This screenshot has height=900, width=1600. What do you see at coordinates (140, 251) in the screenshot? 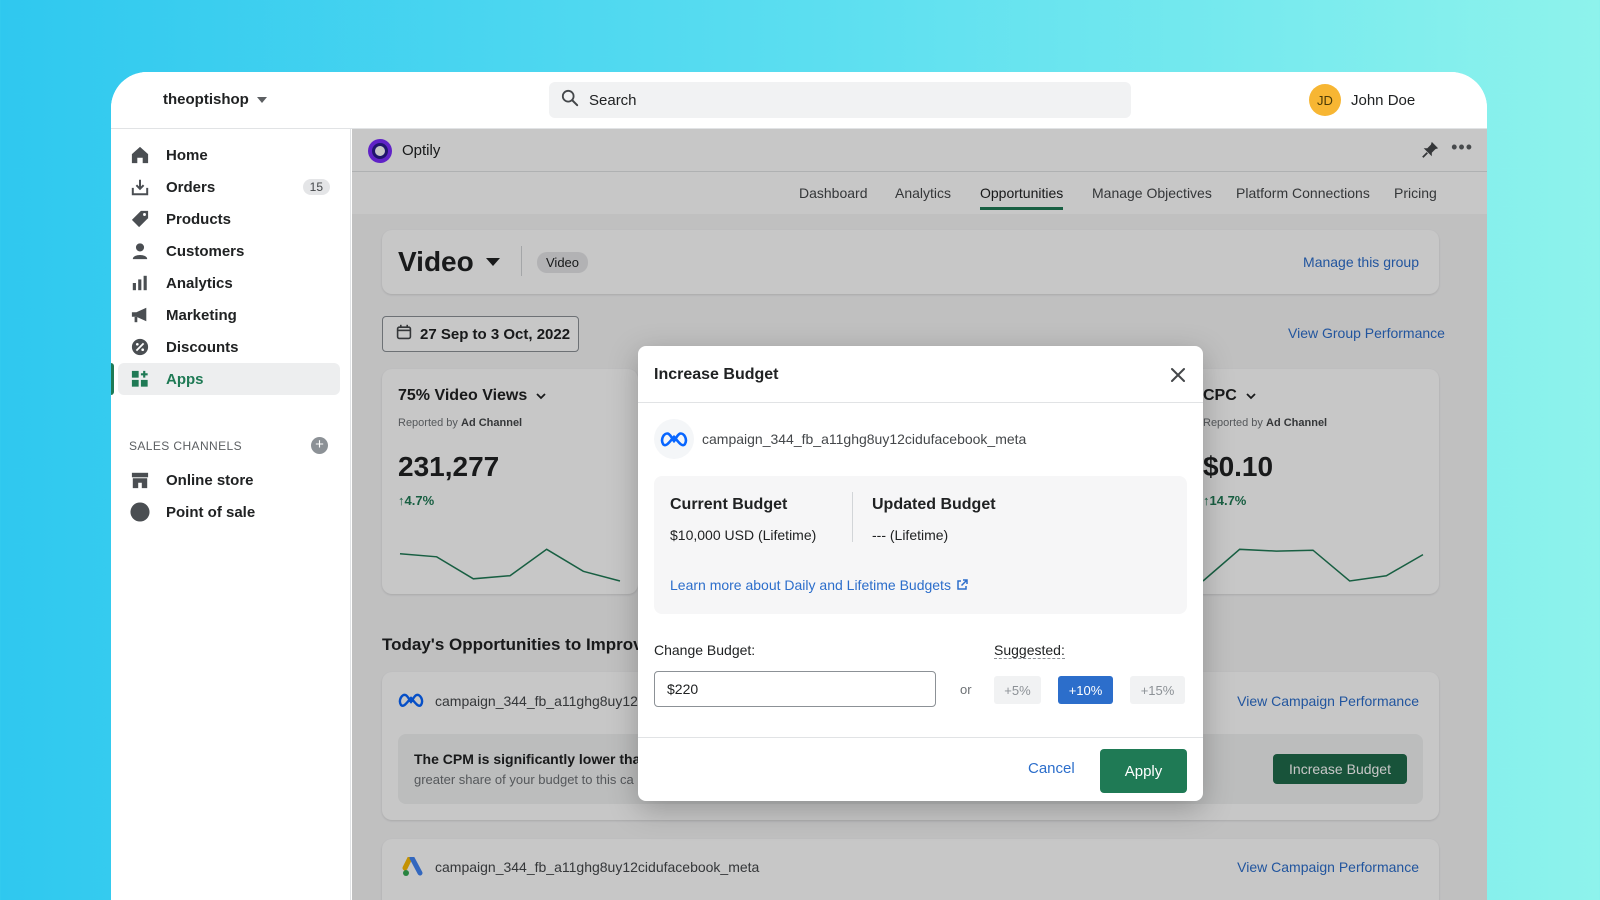
I see `person-icon` at bounding box center [140, 251].